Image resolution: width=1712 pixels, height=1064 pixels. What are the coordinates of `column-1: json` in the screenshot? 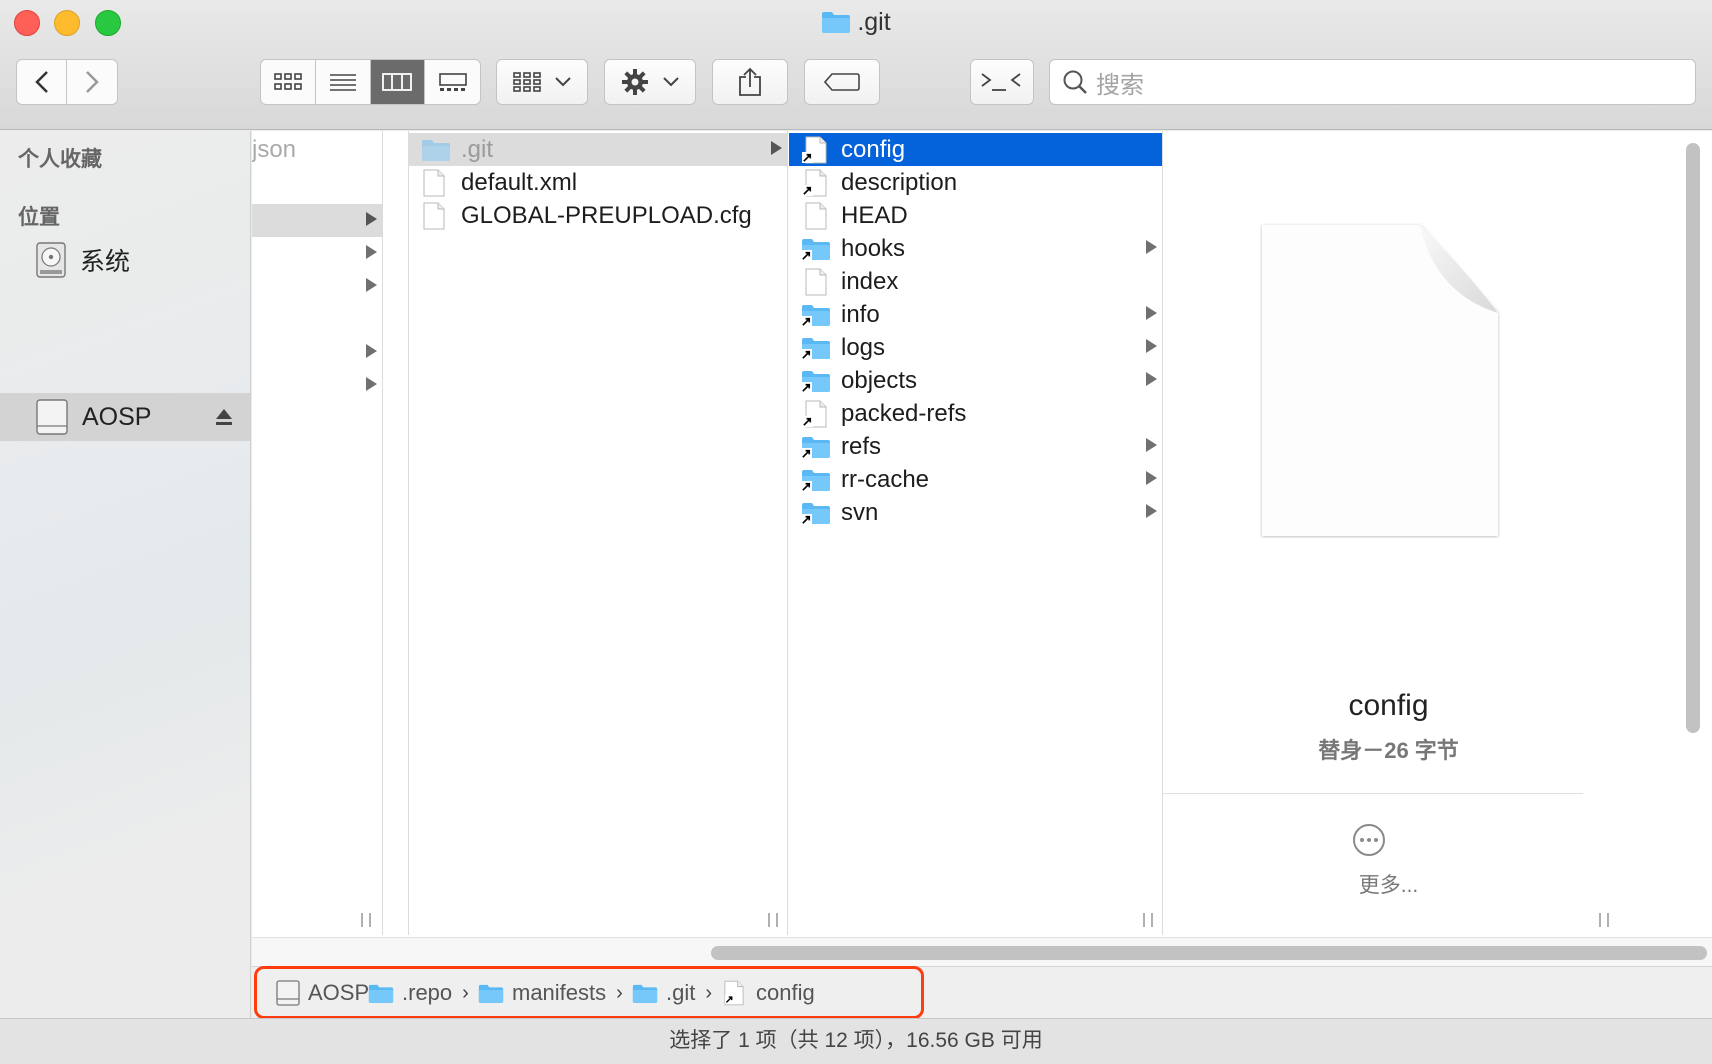 It's located at (317, 533).